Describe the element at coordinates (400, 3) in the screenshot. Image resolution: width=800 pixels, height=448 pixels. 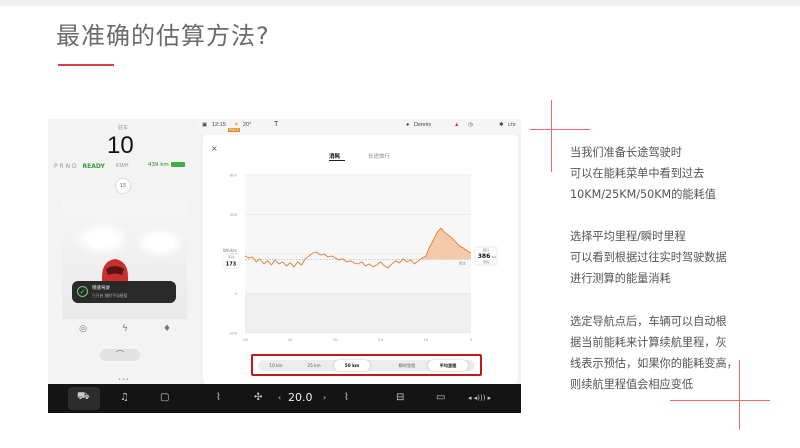
I see `top-divider` at that location.